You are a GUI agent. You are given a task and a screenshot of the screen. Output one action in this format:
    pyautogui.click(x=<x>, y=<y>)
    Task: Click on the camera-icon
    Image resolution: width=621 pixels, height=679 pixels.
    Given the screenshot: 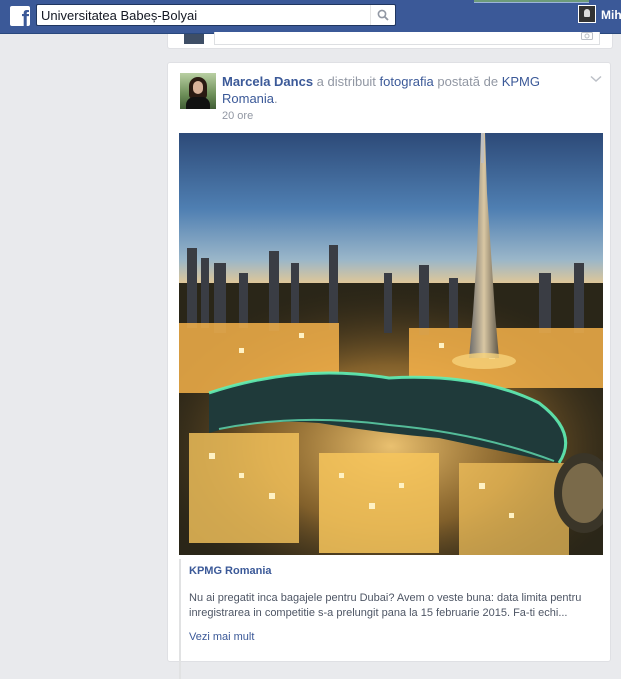 What is the action you would take?
    pyautogui.click(x=587, y=36)
    